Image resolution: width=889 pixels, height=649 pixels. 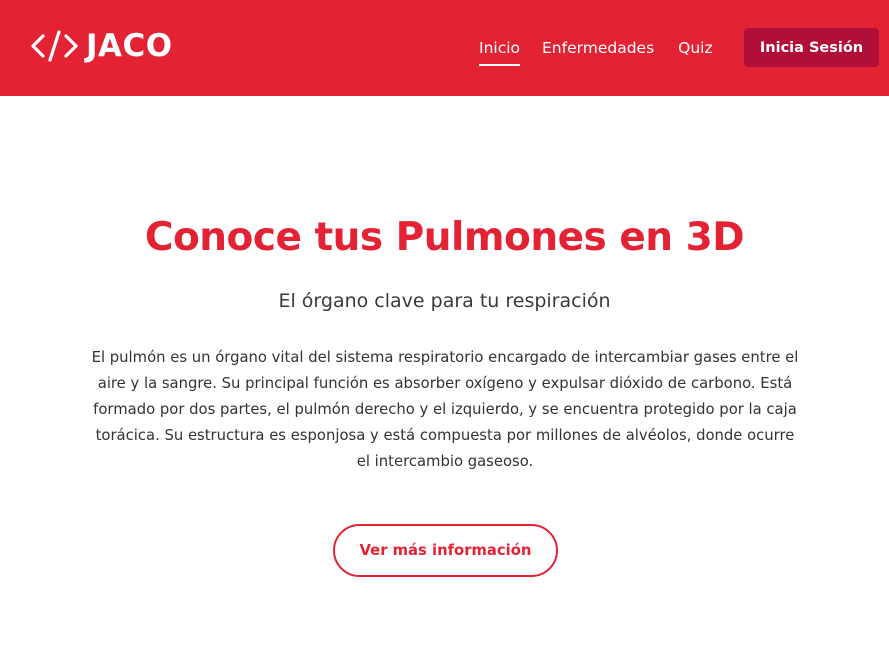 I want to click on hero-title: Conoce tus Pulmones en 3D, so click(x=444, y=237).